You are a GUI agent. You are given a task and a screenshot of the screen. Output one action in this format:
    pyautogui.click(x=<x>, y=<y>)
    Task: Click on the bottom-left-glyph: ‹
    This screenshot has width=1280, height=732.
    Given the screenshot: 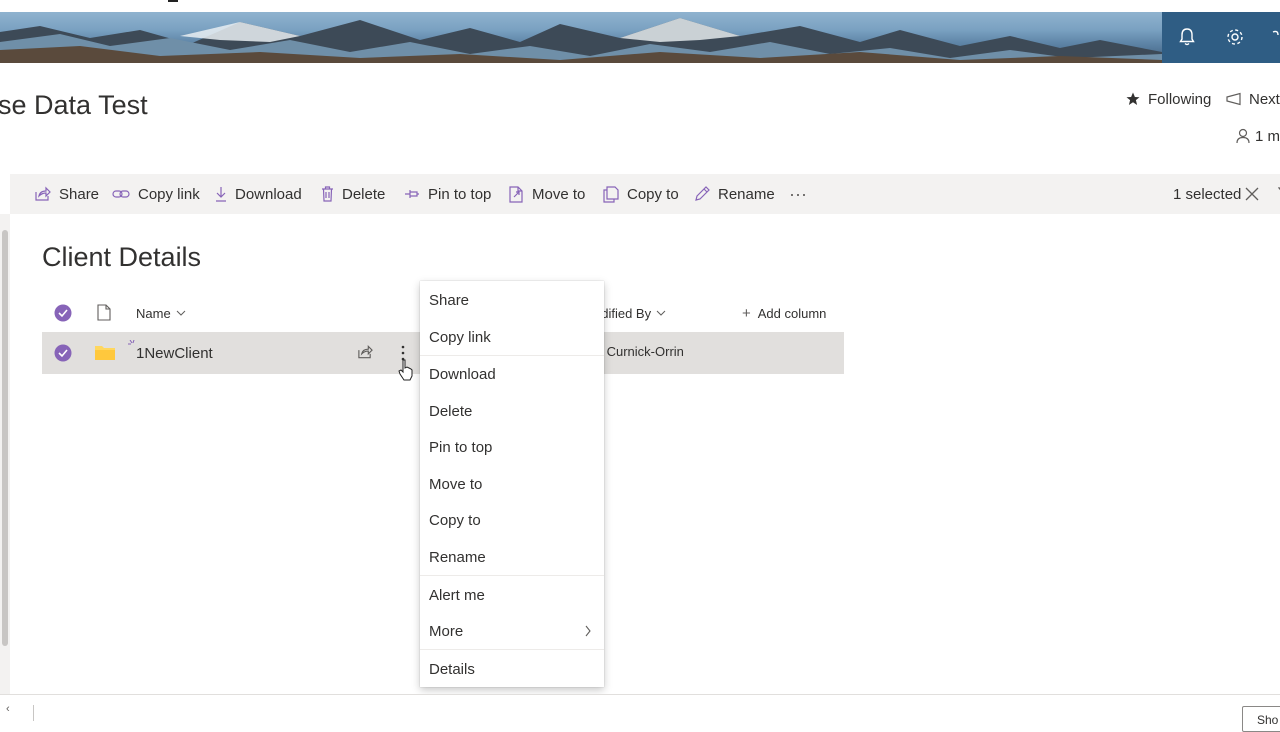 What is the action you would take?
    pyautogui.click(x=8, y=709)
    